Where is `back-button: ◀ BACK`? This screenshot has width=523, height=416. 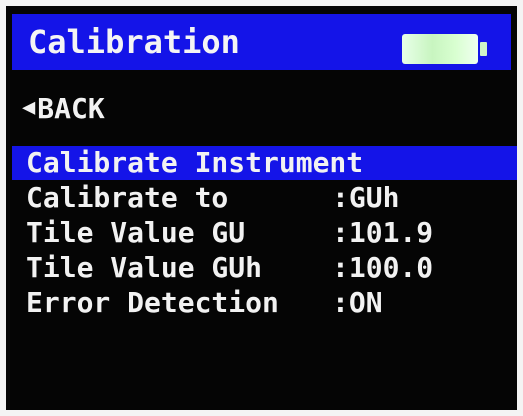
back-button: ◀ BACK is located at coordinates (63, 108).